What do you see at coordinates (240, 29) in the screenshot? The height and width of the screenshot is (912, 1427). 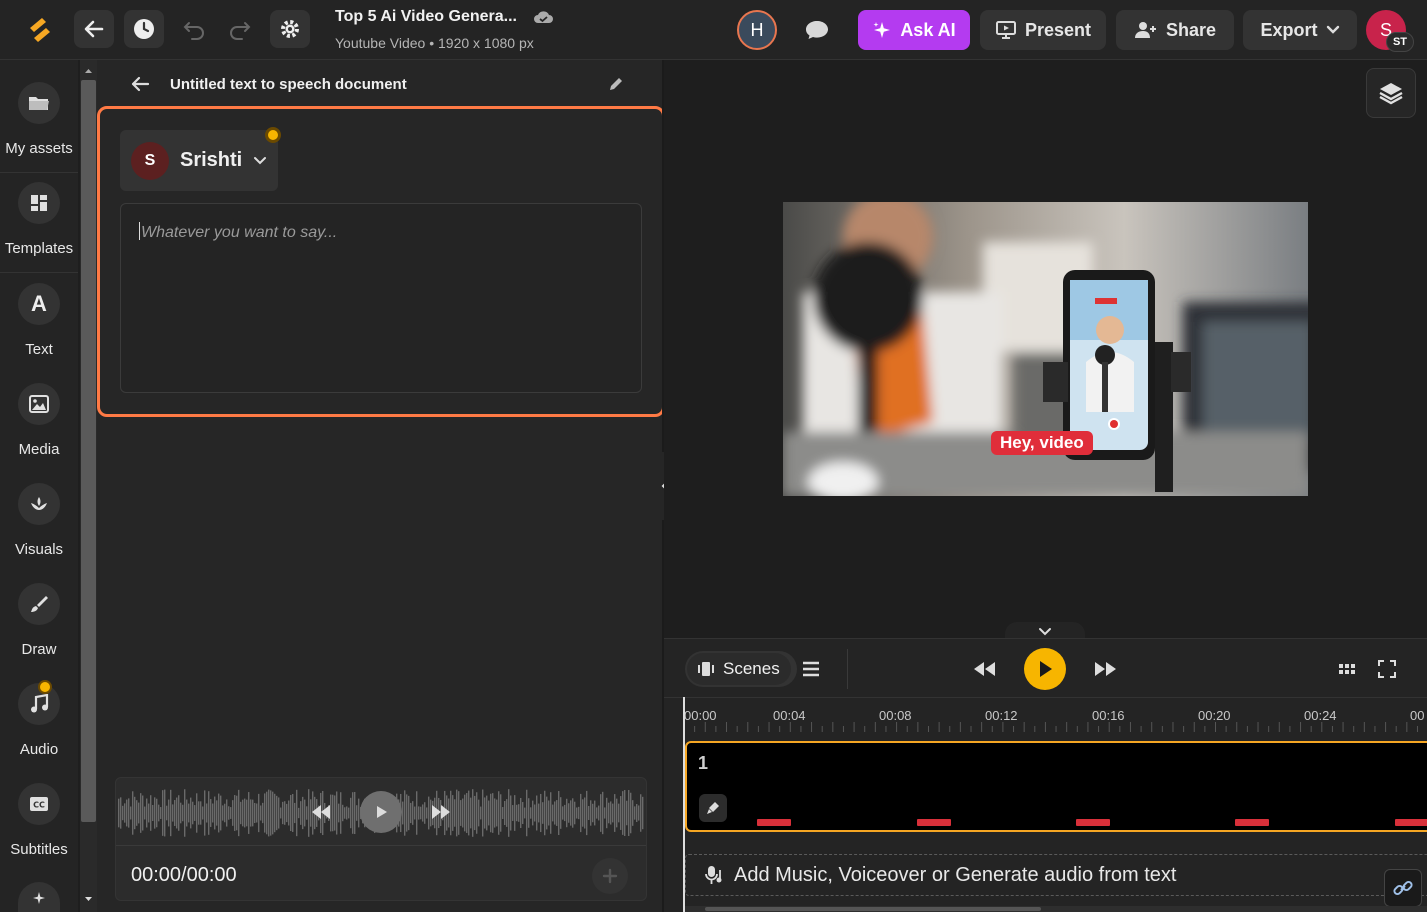 I see `redo-button` at bounding box center [240, 29].